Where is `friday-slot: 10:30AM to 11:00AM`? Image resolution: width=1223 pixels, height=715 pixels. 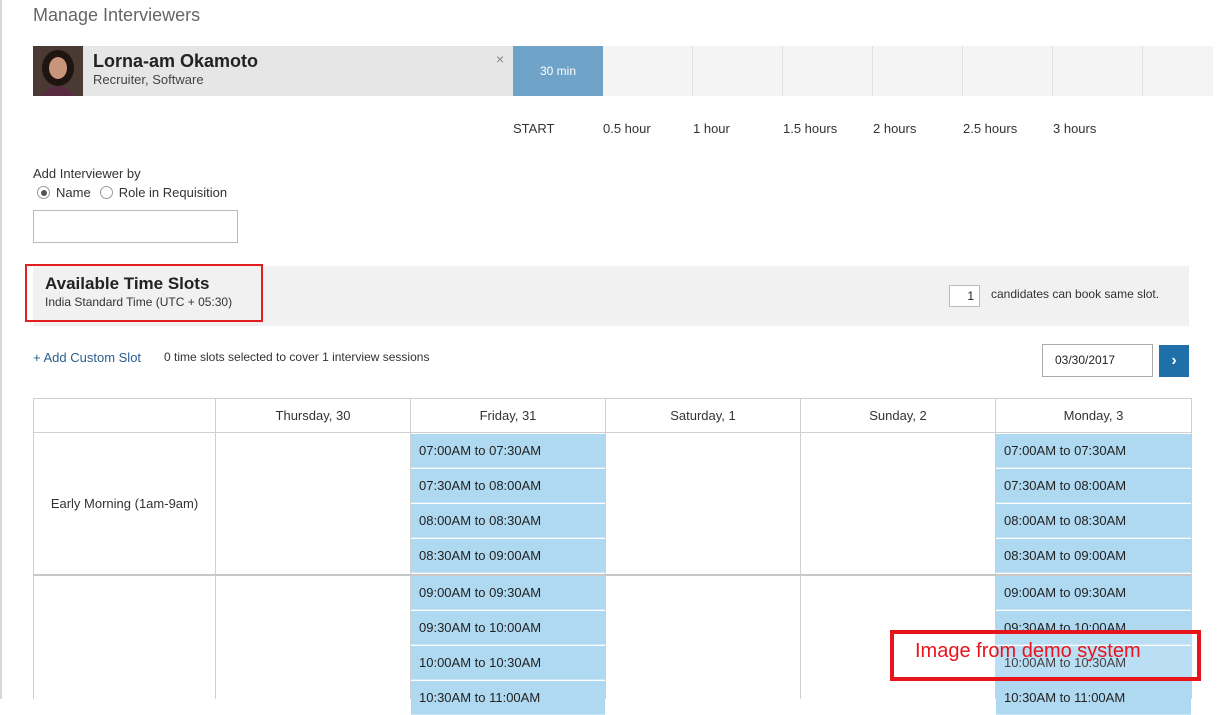
friday-slot: 10:30AM to 11:00AM is located at coordinates (508, 698).